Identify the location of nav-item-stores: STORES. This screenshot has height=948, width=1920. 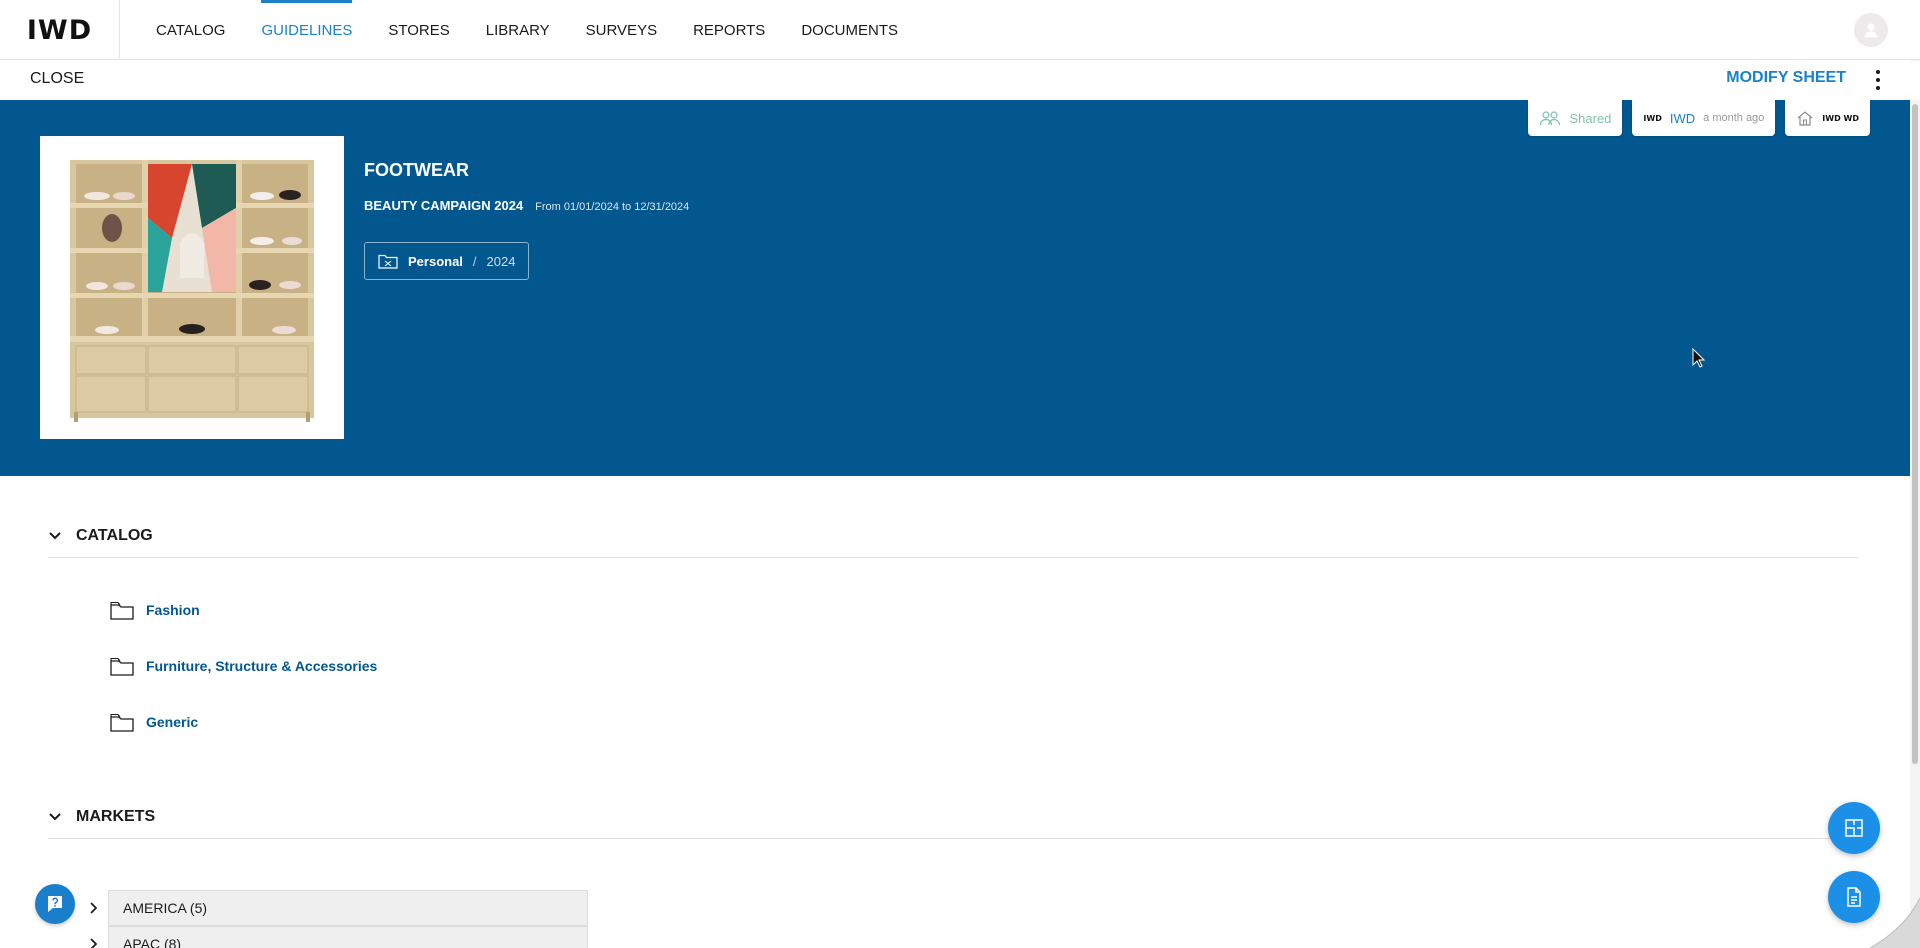
(418, 30).